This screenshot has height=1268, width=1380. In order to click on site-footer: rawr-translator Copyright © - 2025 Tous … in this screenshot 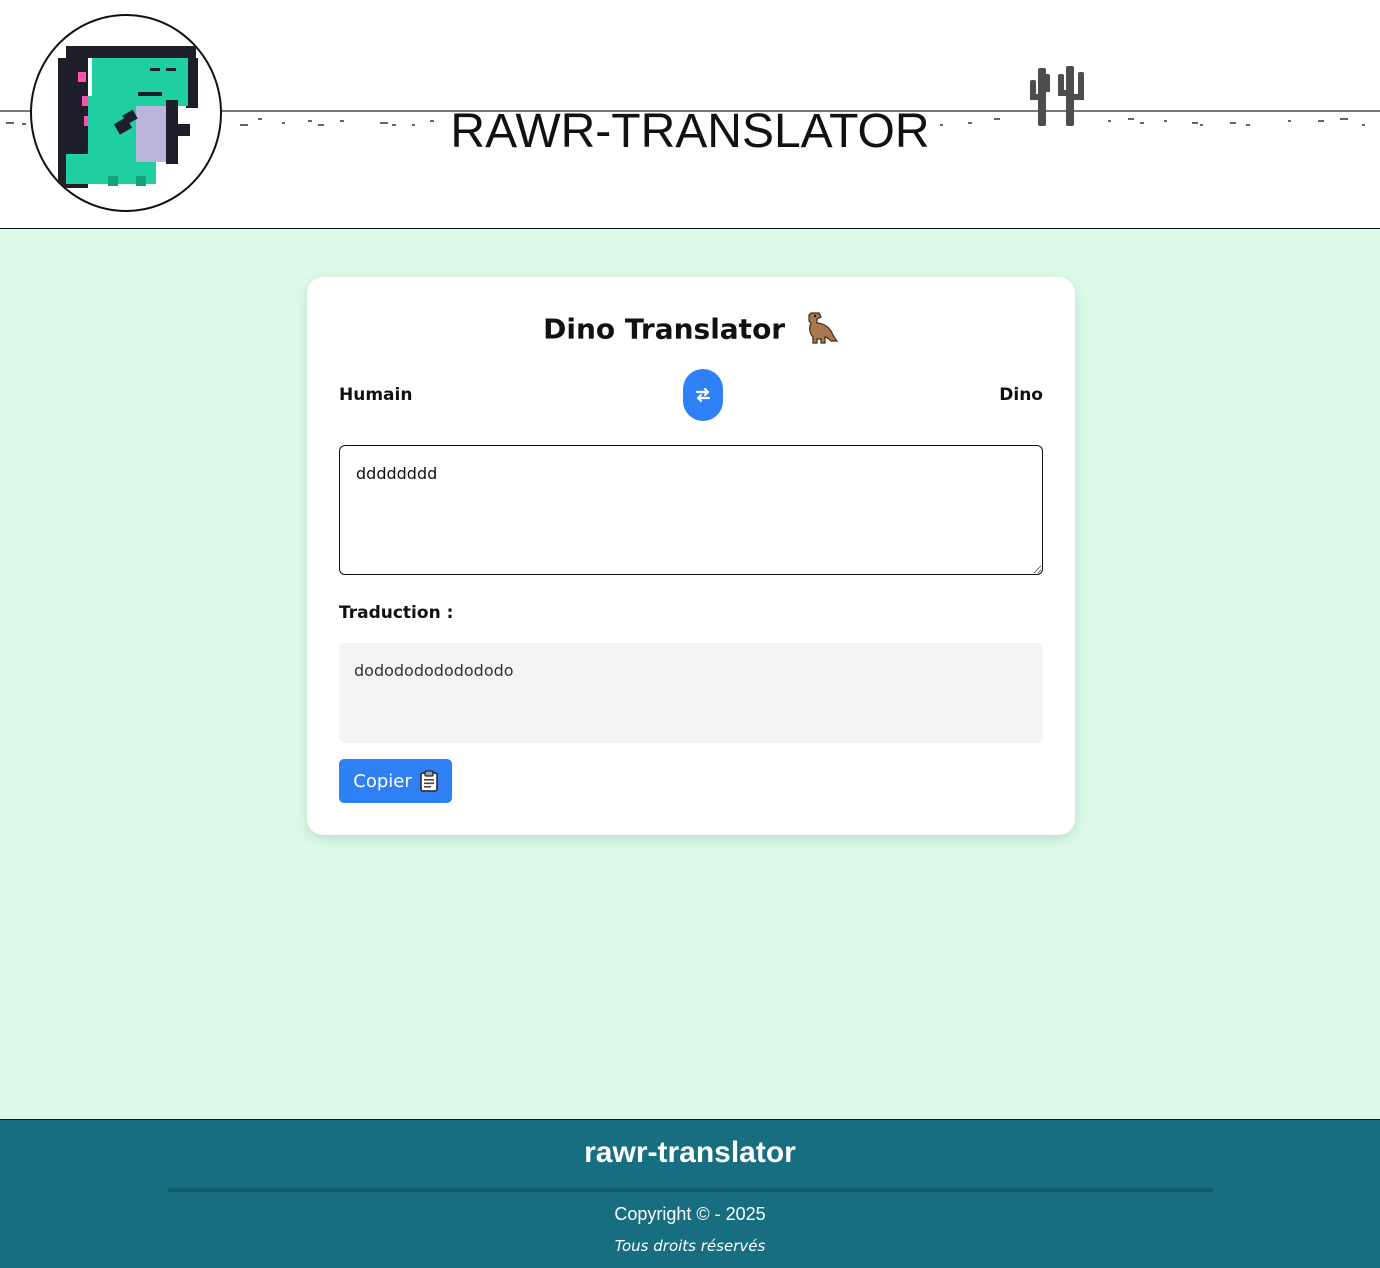, I will do `click(690, 1193)`.